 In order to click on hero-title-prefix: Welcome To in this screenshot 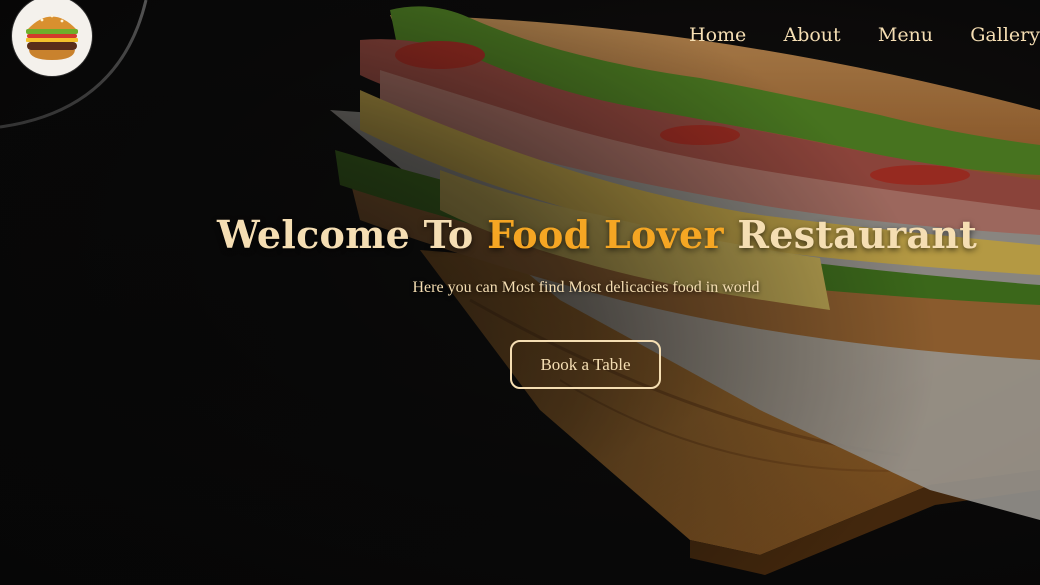, I will do `click(352, 234)`.